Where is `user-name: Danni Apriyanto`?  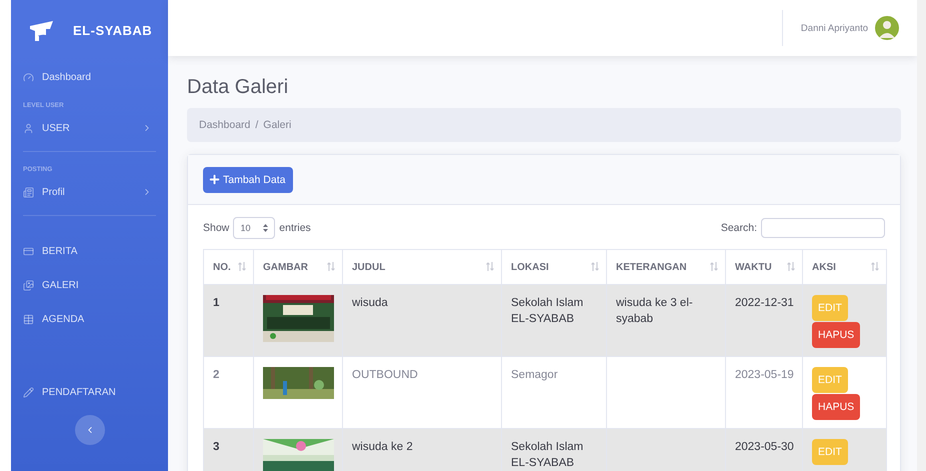 user-name: Danni Apriyanto is located at coordinates (834, 28).